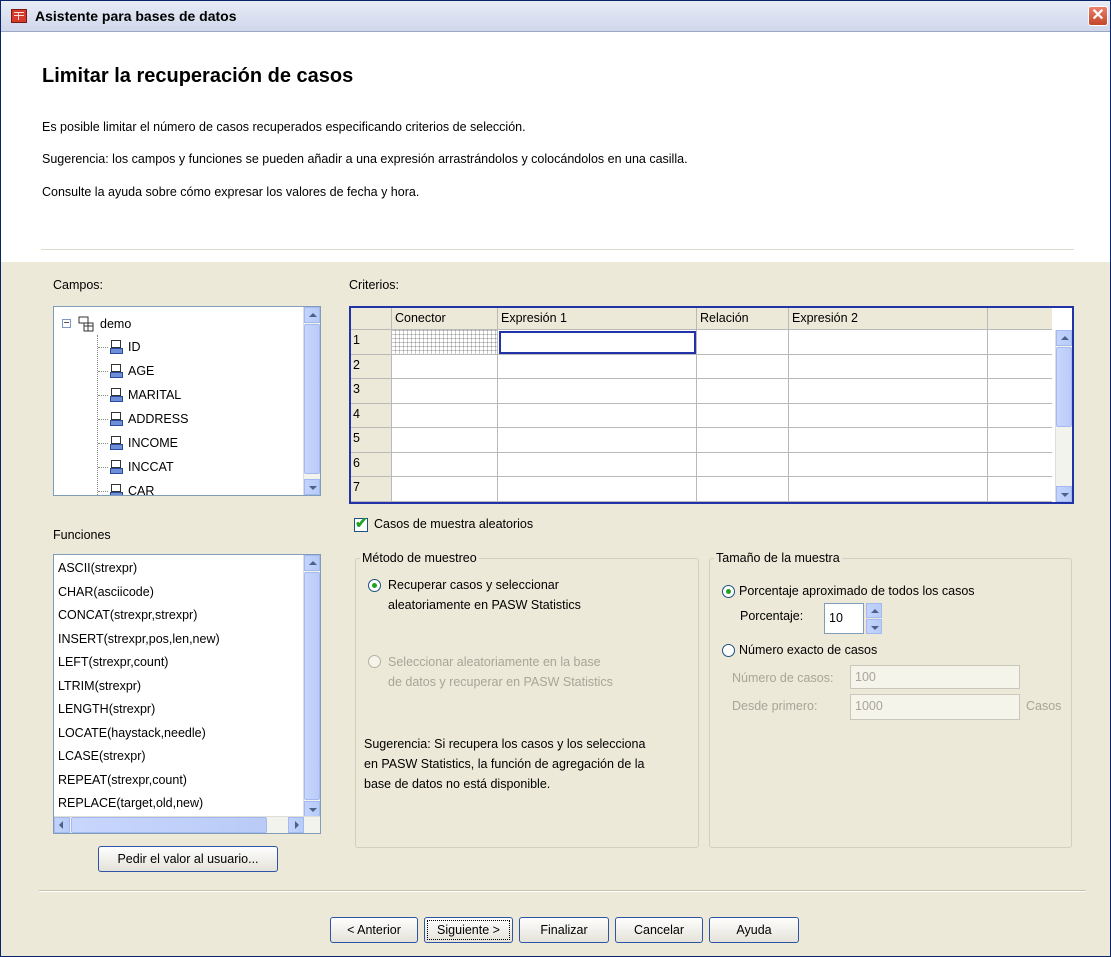 Image resolution: width=1111 pixels, height=957 pixels. What do you see at coordinates (728, 591) in the screenshot?
I see `radio-approx-percent` at bounding box center [728, 591].